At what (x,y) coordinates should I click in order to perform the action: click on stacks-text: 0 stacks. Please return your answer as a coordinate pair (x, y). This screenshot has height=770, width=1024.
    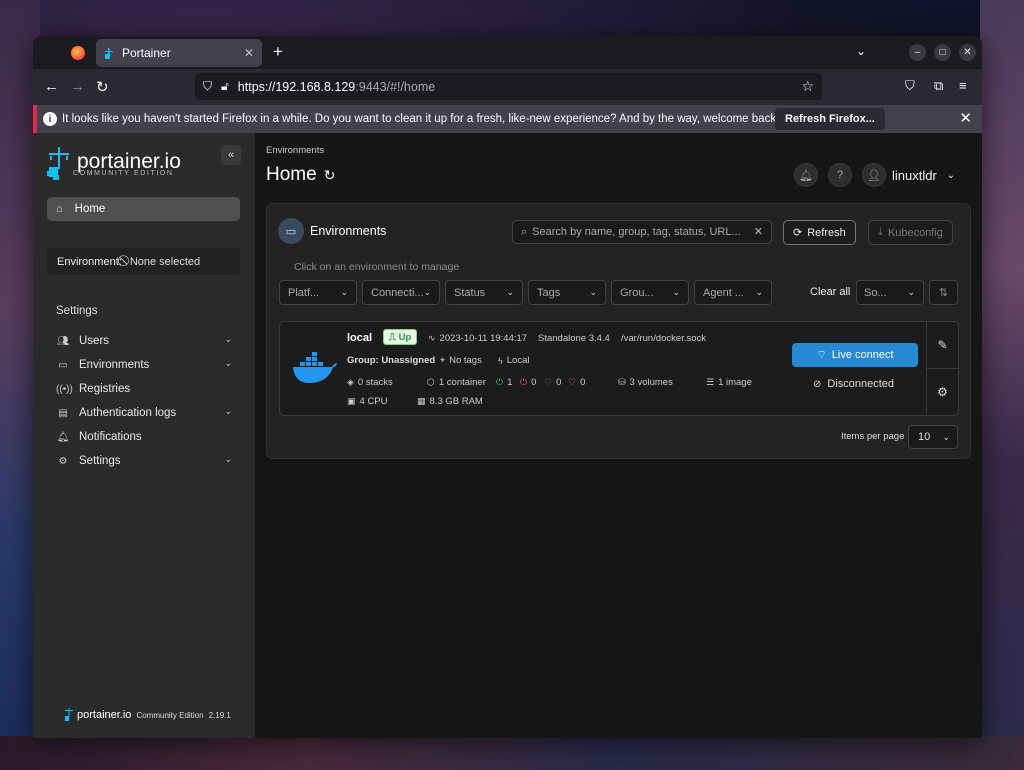
    Looking at the image, I should click on (375, 382).